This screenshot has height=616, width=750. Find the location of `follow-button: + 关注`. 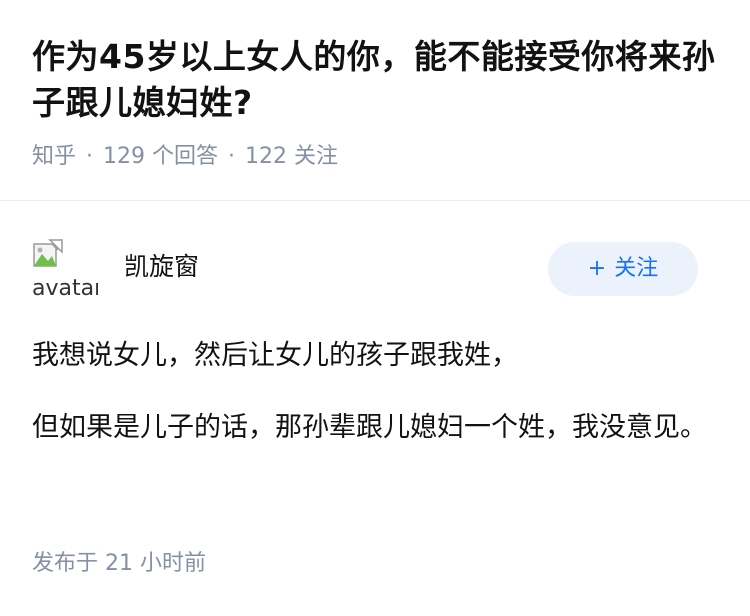

follow-button: + 关注 is located at coordinates (623, 269).